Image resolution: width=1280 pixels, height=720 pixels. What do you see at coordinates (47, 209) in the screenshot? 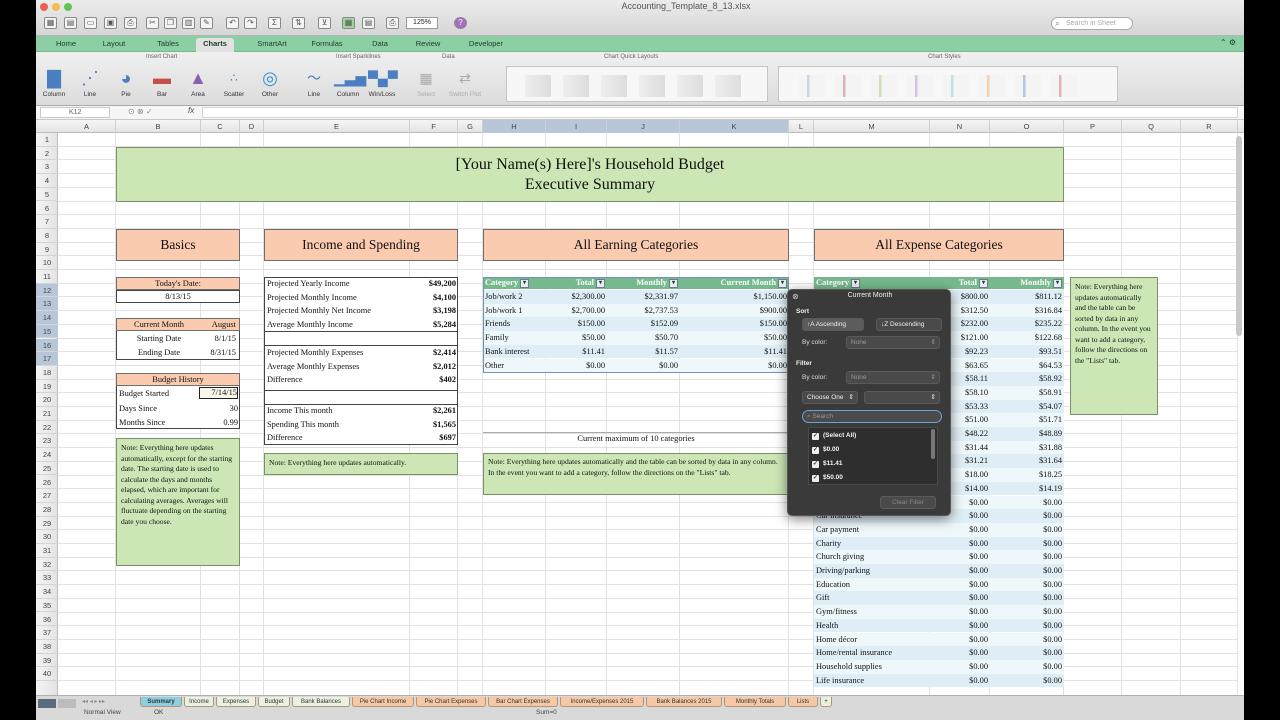
I see `row-header-6: 6` at bounding box center [47, 209].